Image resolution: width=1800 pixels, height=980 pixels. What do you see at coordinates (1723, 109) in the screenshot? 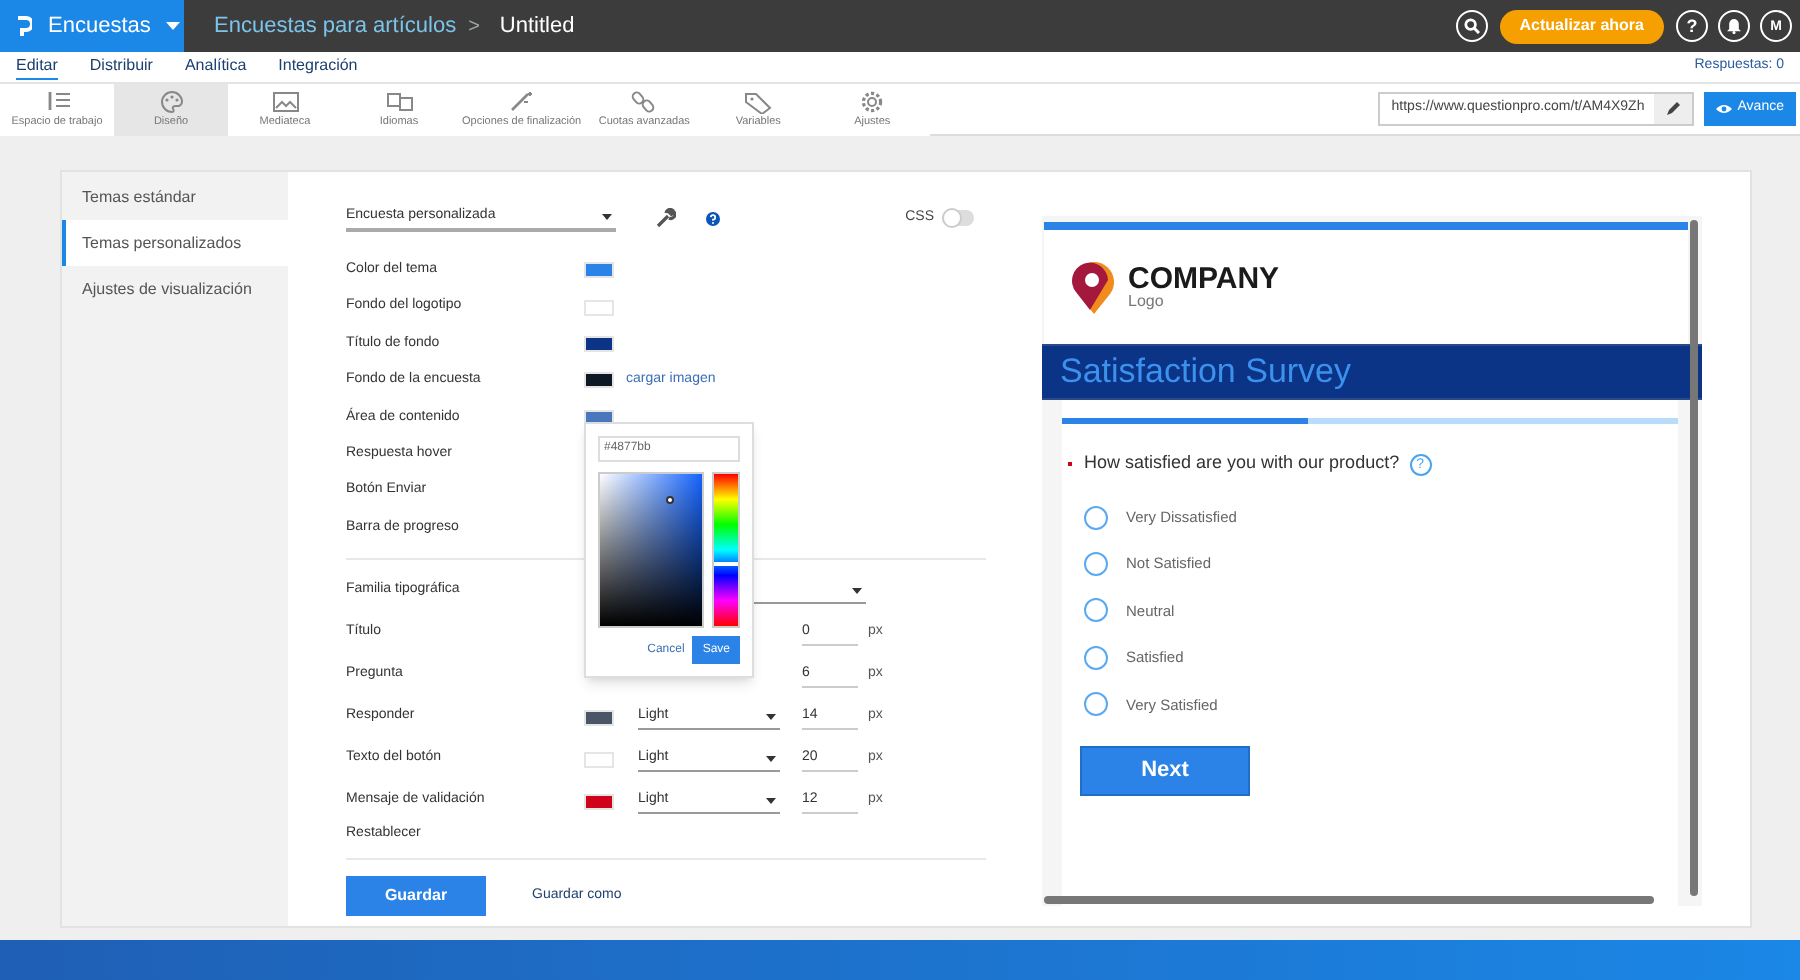
I see `eye-icon` at bounding box center [1723, 109].